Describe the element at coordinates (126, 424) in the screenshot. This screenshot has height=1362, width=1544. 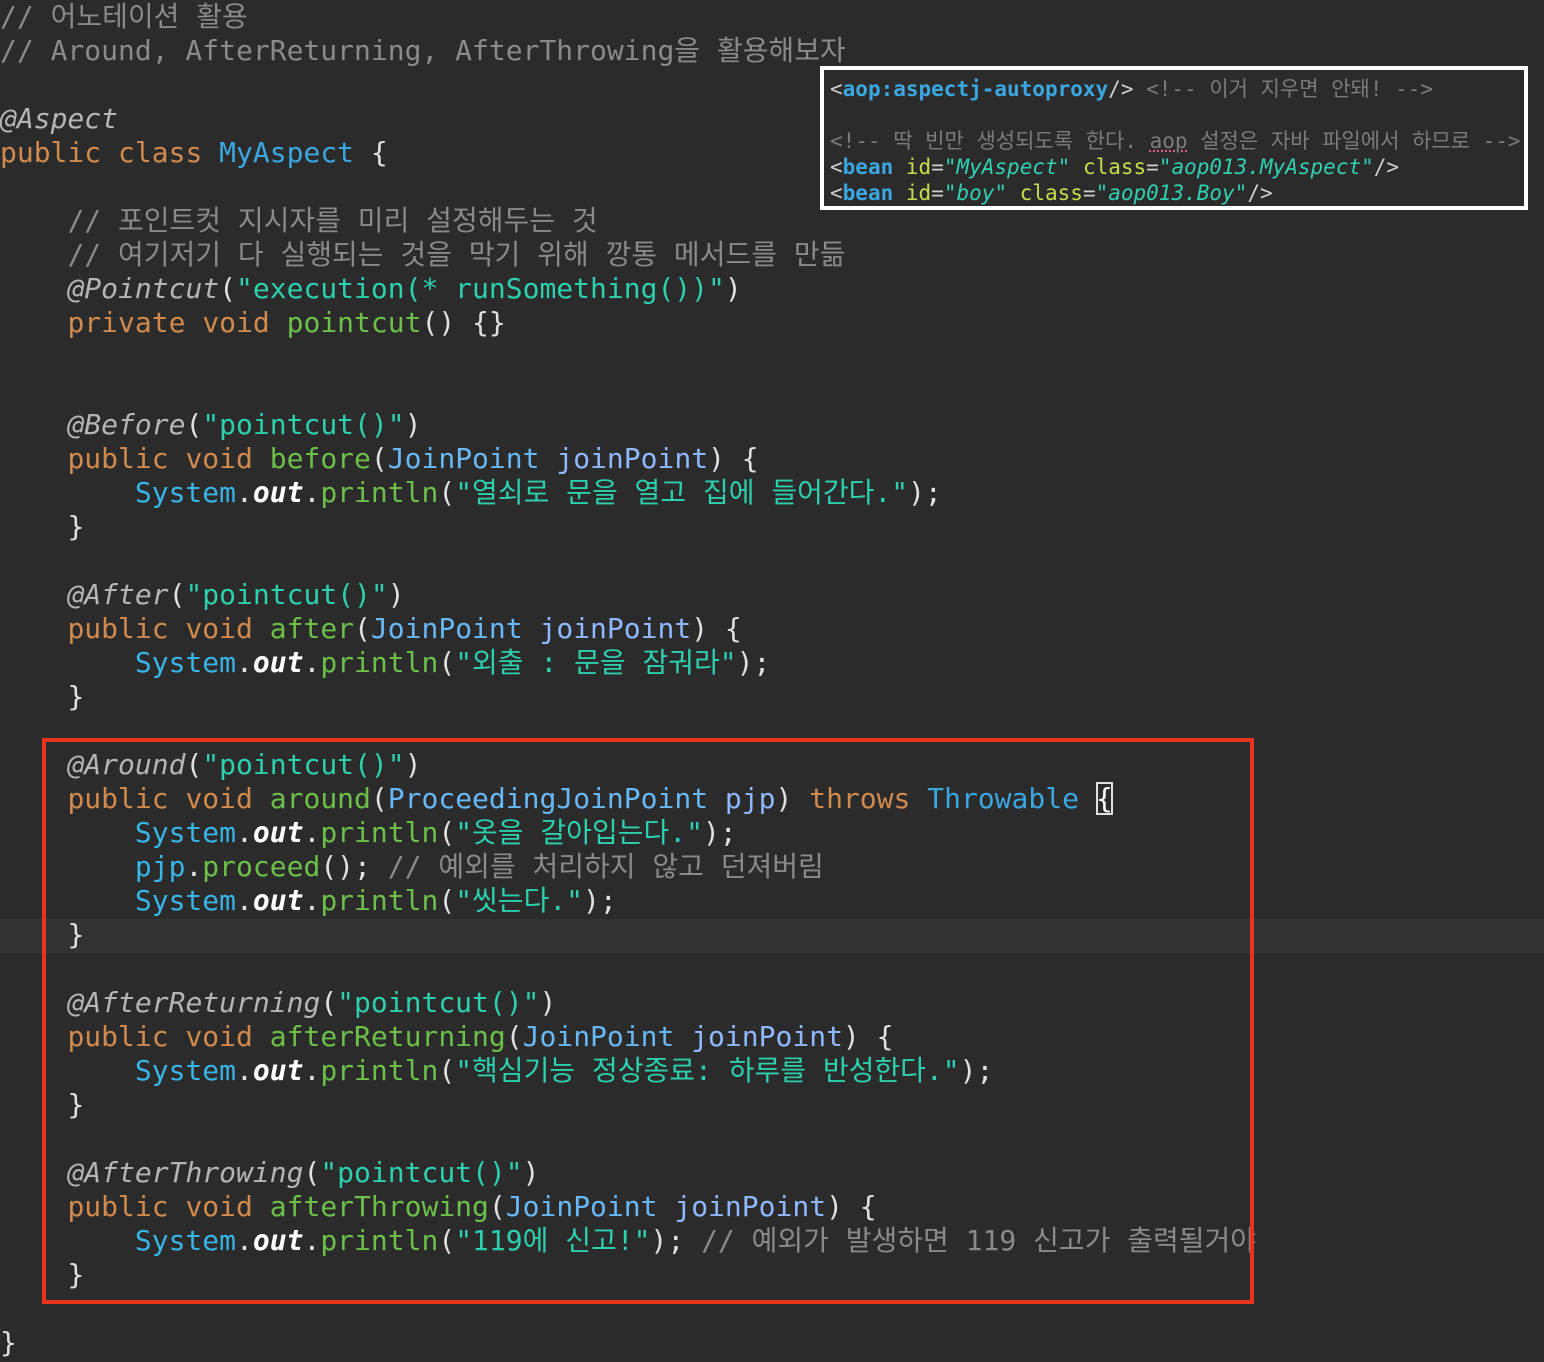
I see `annotation: @Before` at that location.